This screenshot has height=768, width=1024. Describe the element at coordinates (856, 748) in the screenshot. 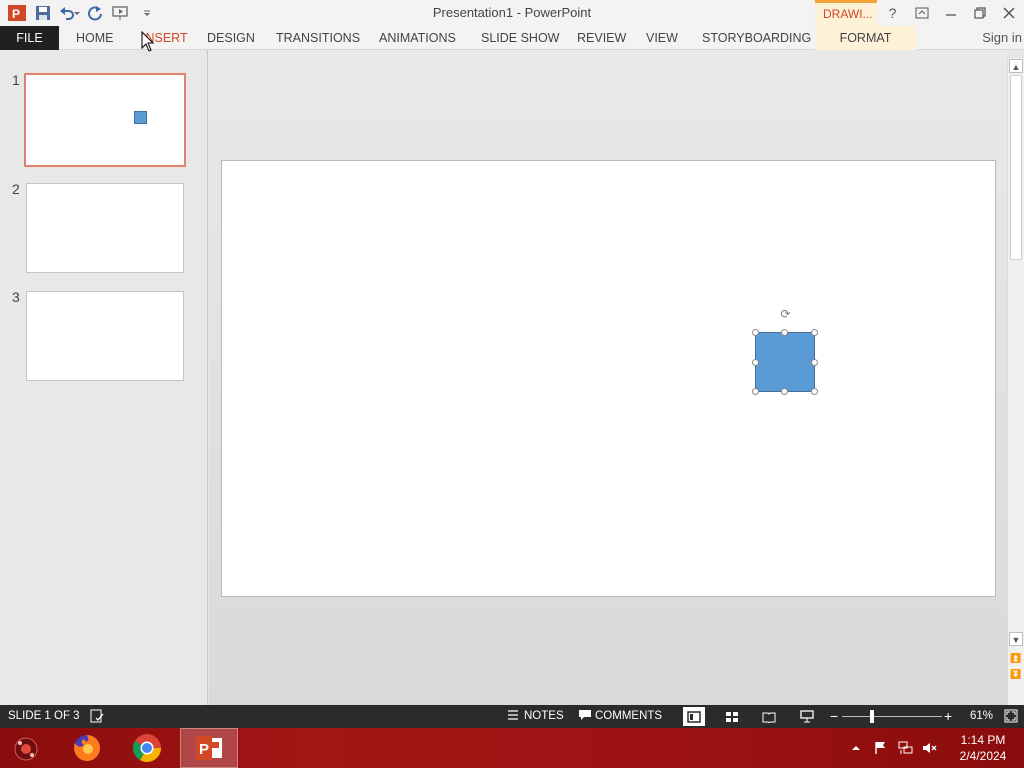

I see `show-hidden-icons-icon` at that location.